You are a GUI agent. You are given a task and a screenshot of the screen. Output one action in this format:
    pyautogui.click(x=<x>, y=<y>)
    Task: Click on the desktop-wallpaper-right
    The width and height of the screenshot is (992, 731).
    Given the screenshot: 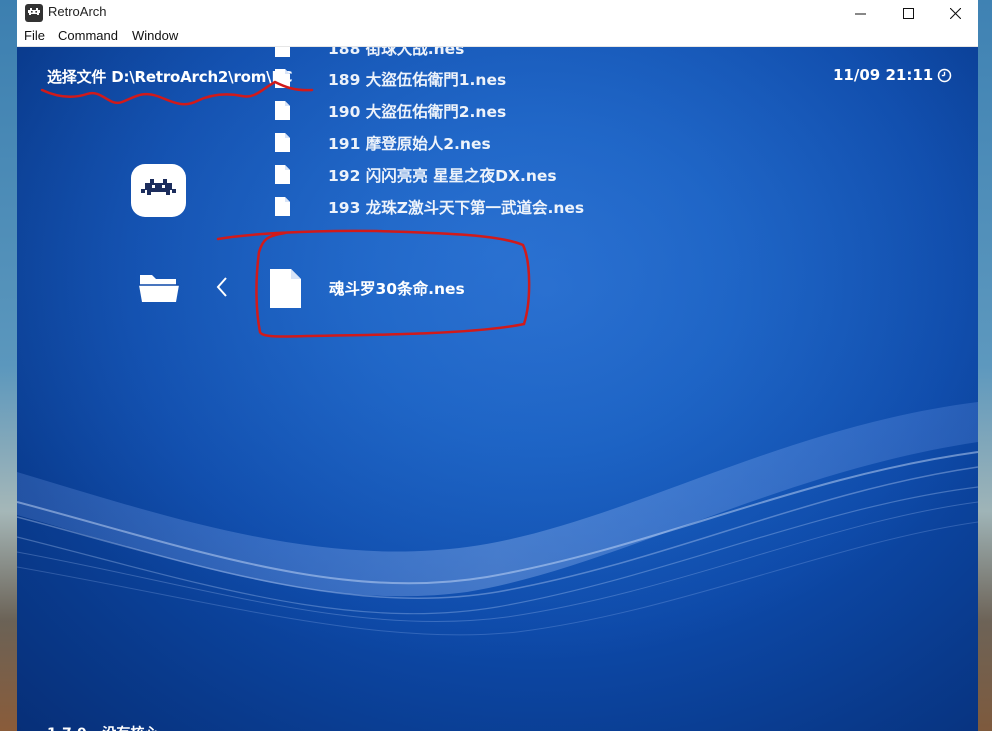 What is the action you would take?
    pyautogui.click(x=985, y=365)
    